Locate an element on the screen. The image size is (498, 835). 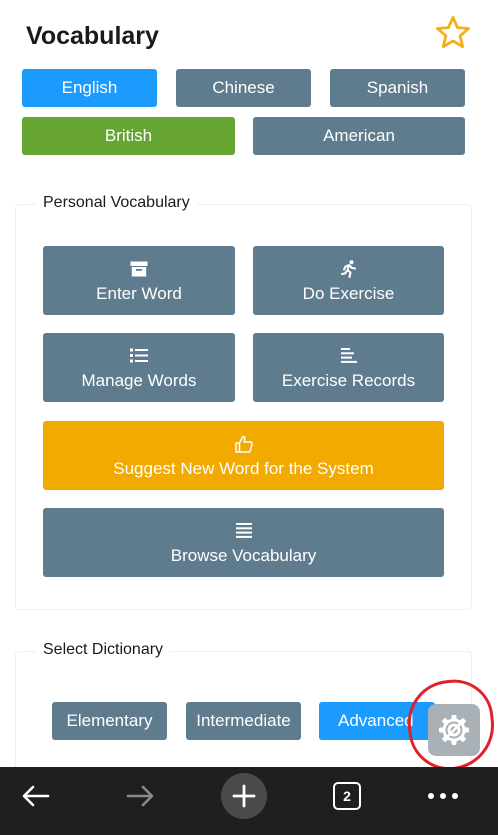
forward-button is located at coordinates (140, 796).